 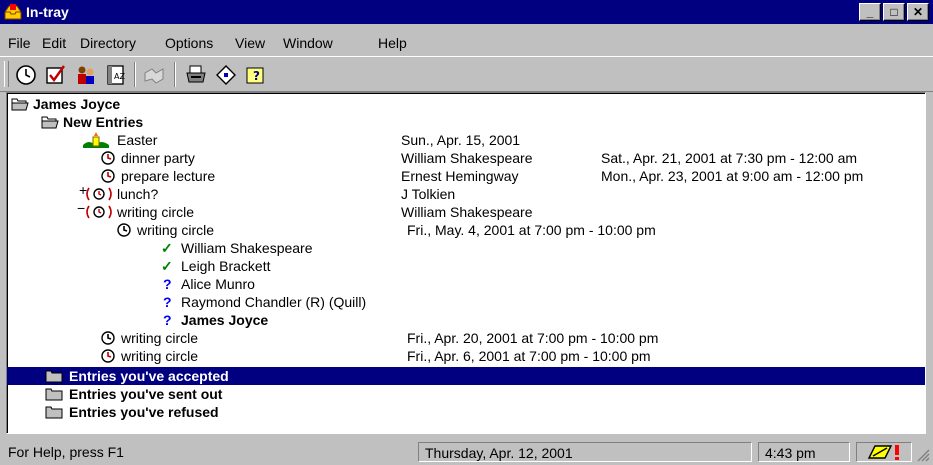 I want to click on entry-row-expanded: − writing circle William Shakespeare, so click(x=466, y=210).